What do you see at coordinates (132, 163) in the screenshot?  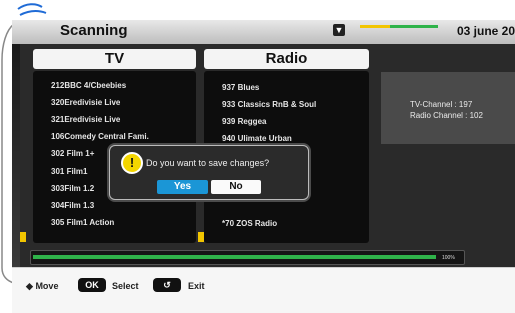 I see `warning-icon: !` at bounding box center [132, 163].